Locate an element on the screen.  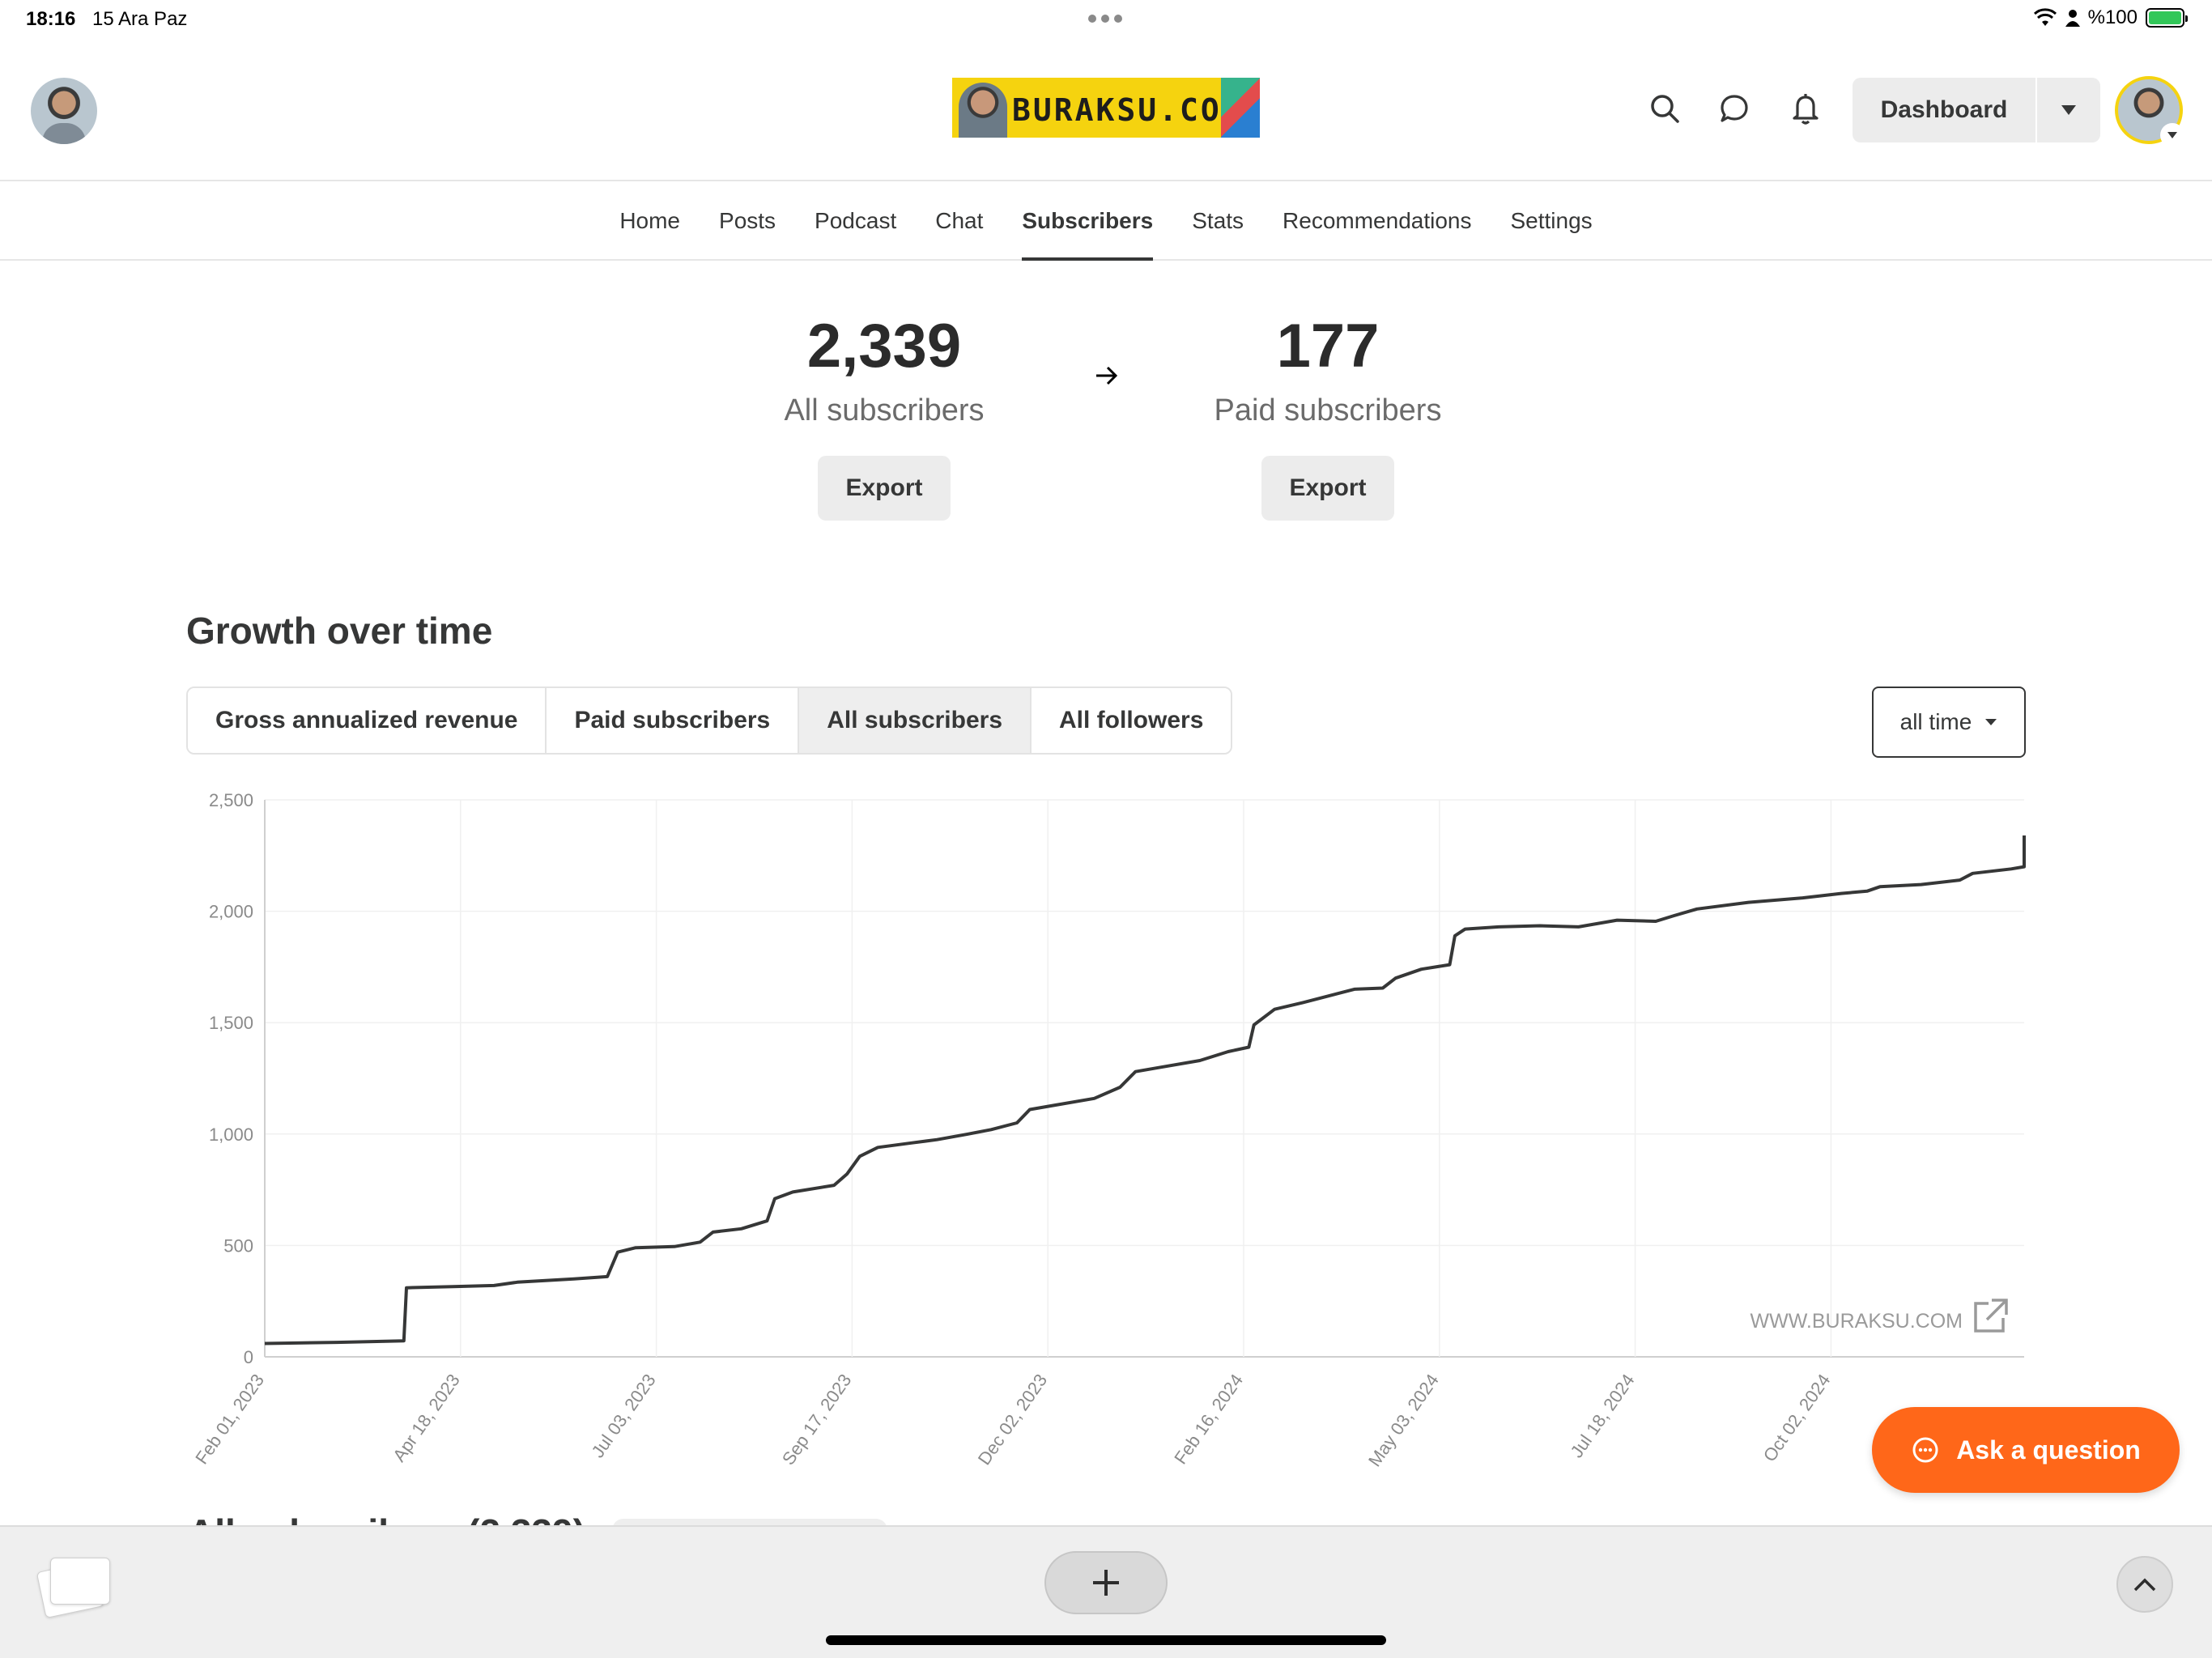
dashboard-button: Dashboard is located at coordinates (1944, 110).